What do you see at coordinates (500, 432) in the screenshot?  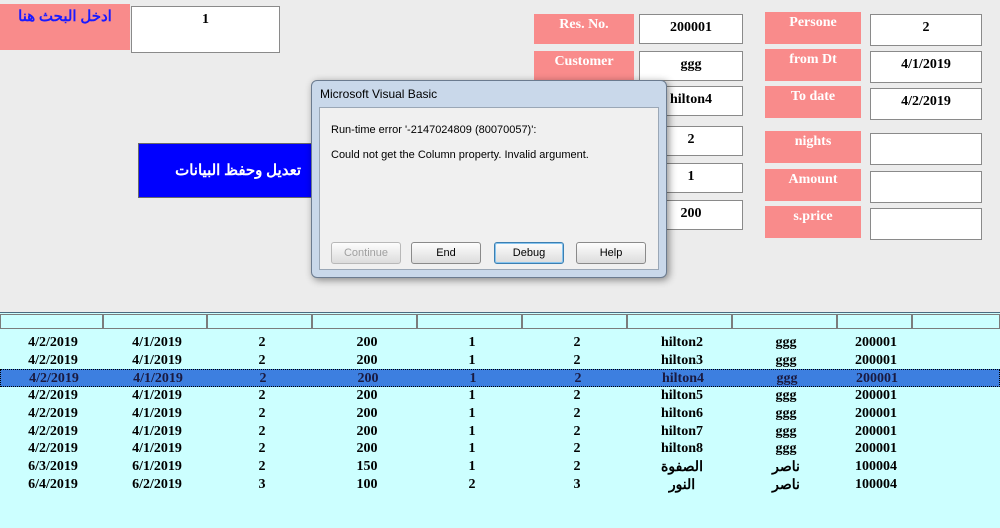 I see `table-row: 4/2/2019 4/1/2019 2 200 1 2 hilton7 ggg 200001` at bounding box center [500, 432].